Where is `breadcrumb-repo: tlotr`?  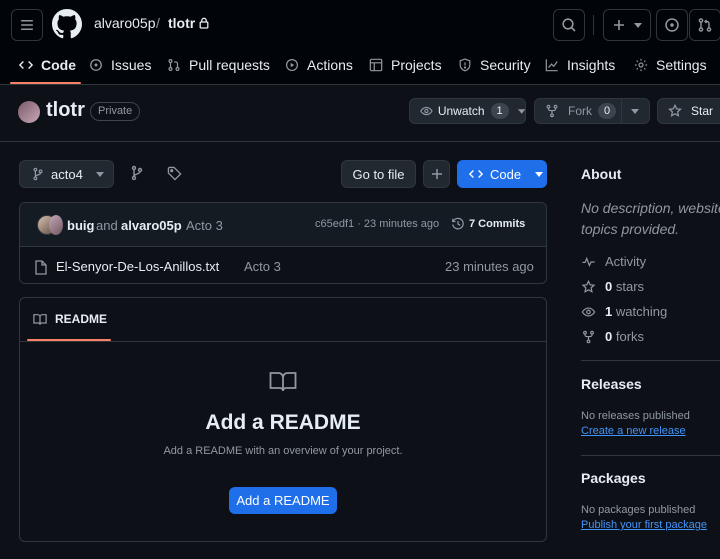
breadcrumb-repo: tlotr is located at coordinates (181, 23).